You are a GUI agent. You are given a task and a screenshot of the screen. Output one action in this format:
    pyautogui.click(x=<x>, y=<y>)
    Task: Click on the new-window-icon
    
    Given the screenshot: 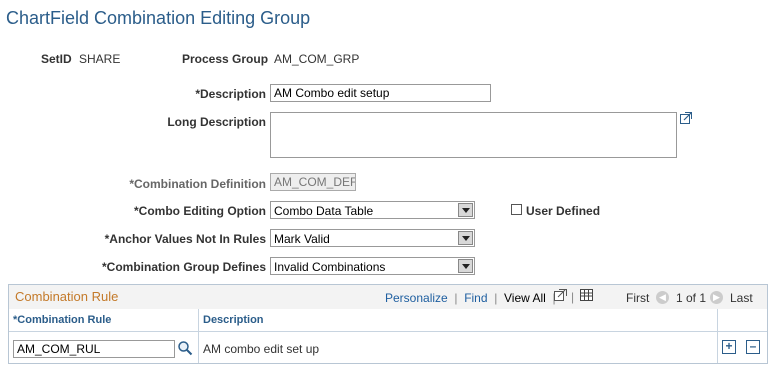 What is the action you would take?
    pyautogui.click(x=560, y=295)
    